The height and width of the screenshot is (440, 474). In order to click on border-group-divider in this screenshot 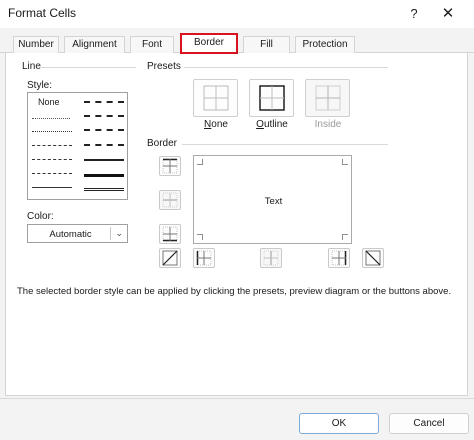, I will do `click(285, 144)`.